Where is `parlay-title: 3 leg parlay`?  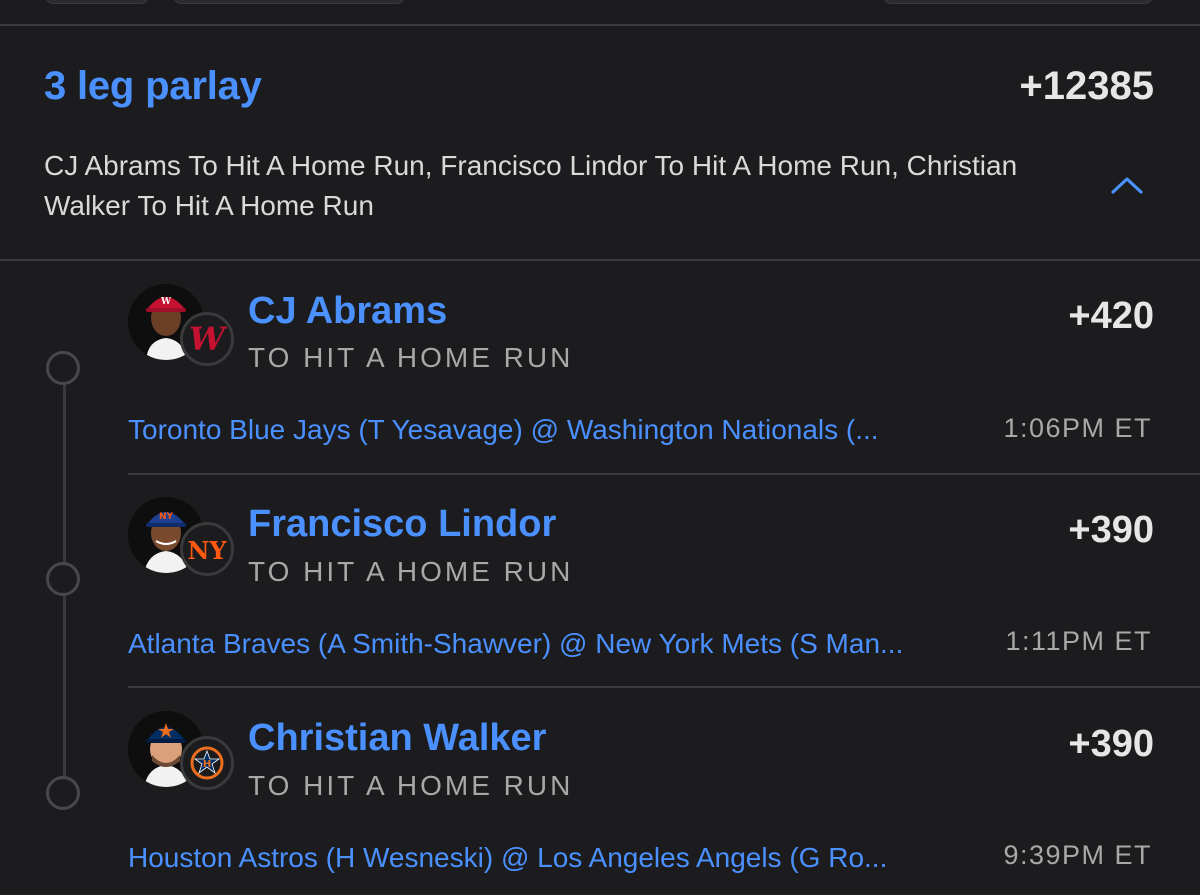 parlay-title: 3 leg parlay is located at coordinates (153, 86).